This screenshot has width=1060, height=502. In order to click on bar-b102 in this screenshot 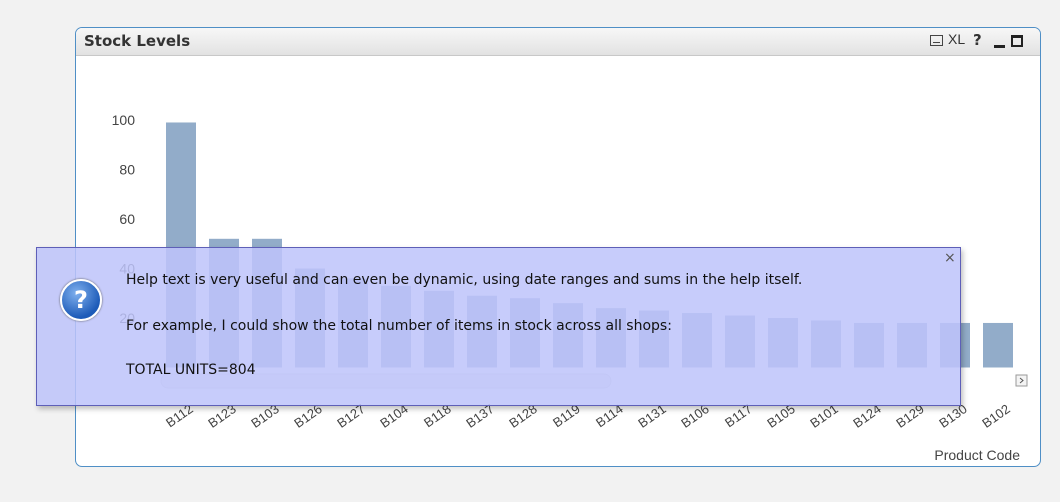, I will do `click(998, 345)`.